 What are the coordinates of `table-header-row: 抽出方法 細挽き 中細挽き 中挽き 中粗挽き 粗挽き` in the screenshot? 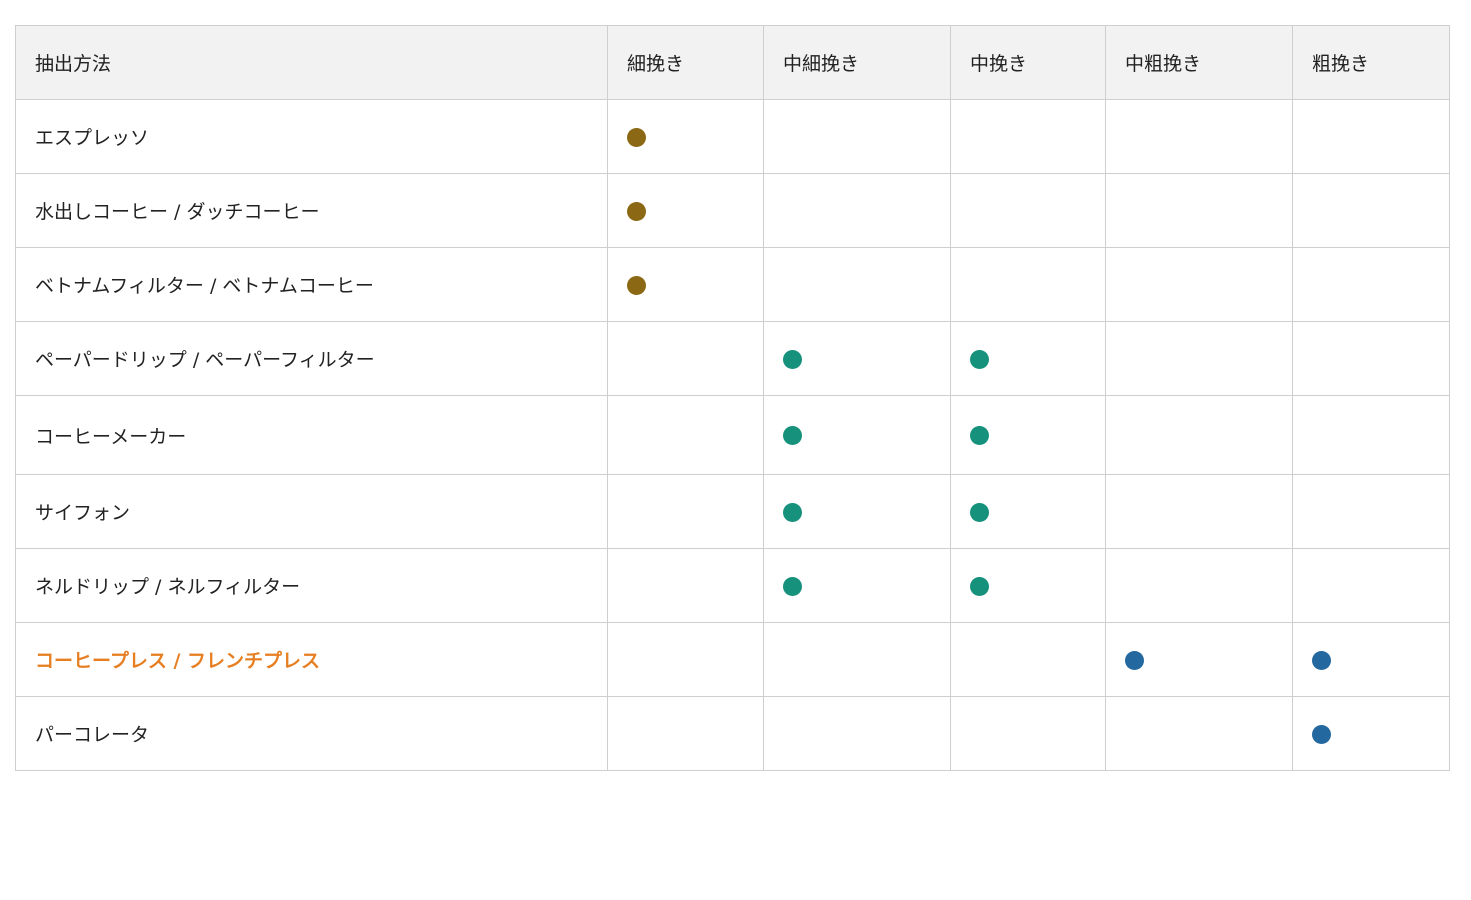 It's located at (732, 62).